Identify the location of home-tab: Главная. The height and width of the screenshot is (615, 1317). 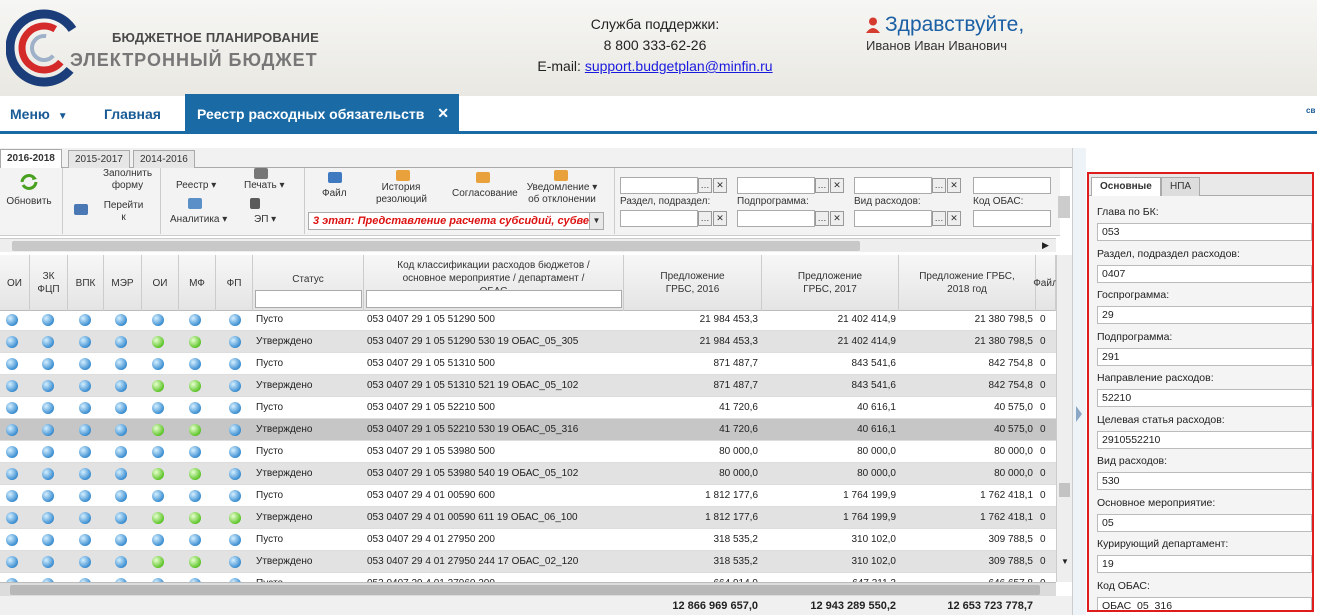
(132, 114).